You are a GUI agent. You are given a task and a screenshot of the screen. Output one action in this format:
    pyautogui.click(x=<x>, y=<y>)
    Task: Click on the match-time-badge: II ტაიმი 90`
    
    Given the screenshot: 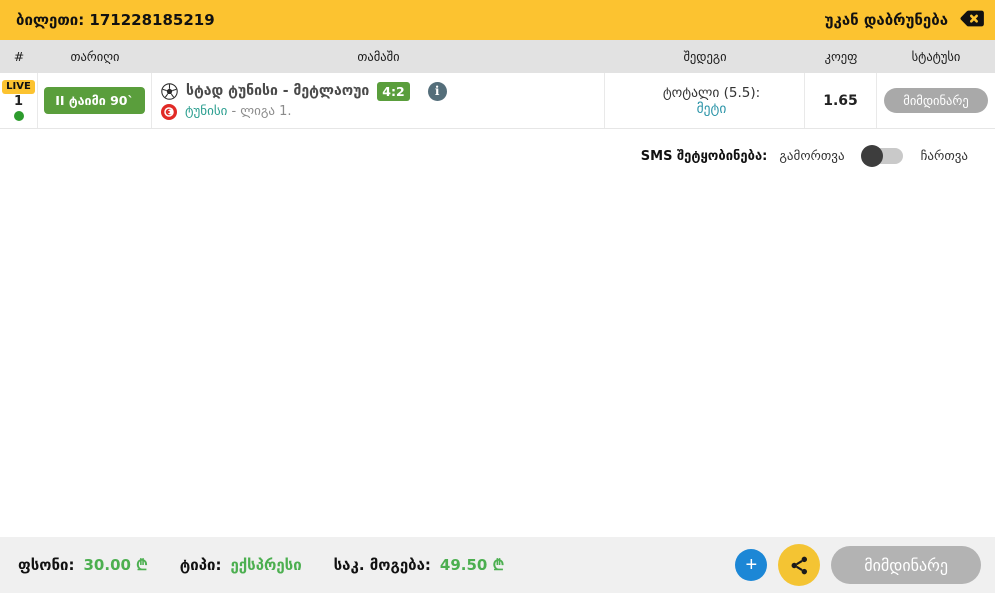 What is the action you would take?
    pyautogui.click(x=94, y=100)
    